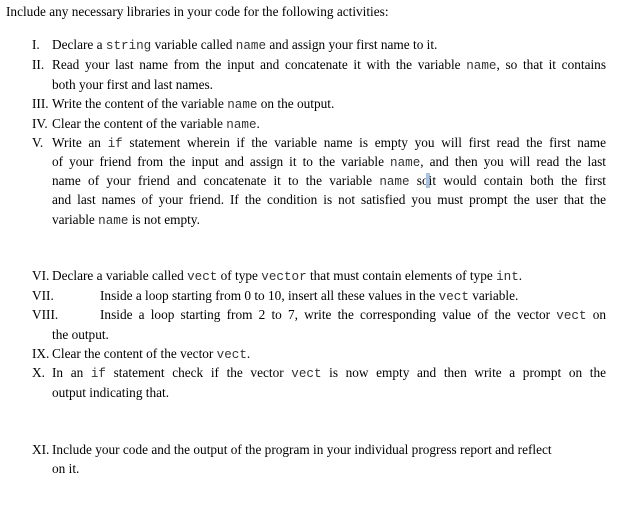  I want to click on text-run: In an, so click(71, 372).